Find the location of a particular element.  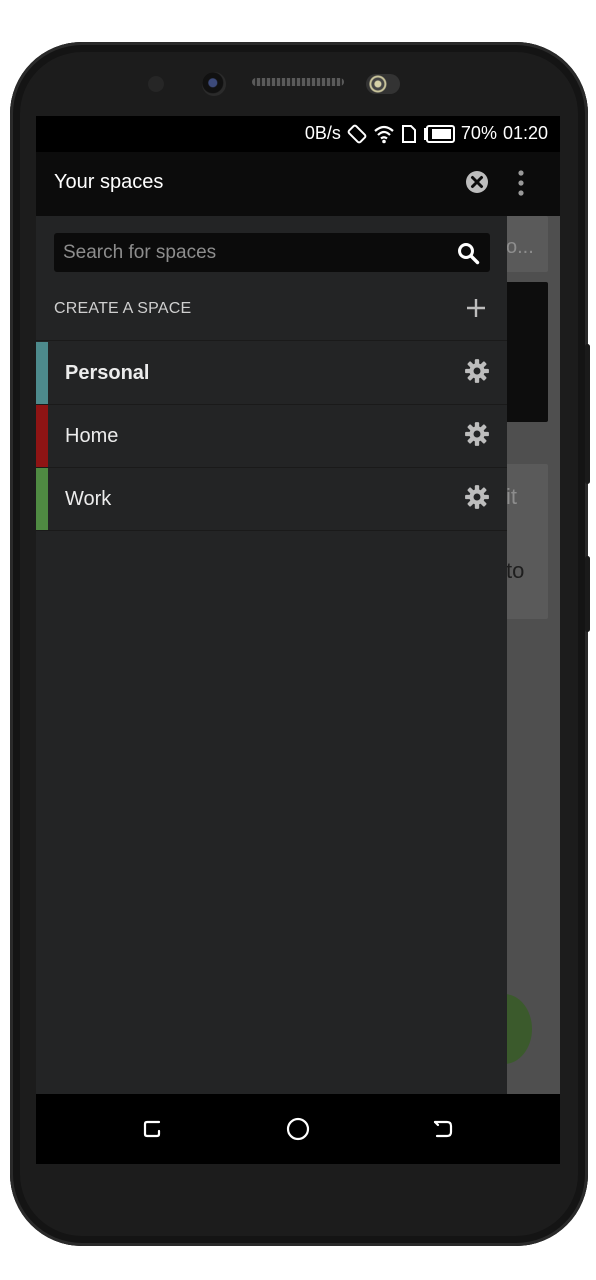

front-sensor is located at coordinates (156, 84).